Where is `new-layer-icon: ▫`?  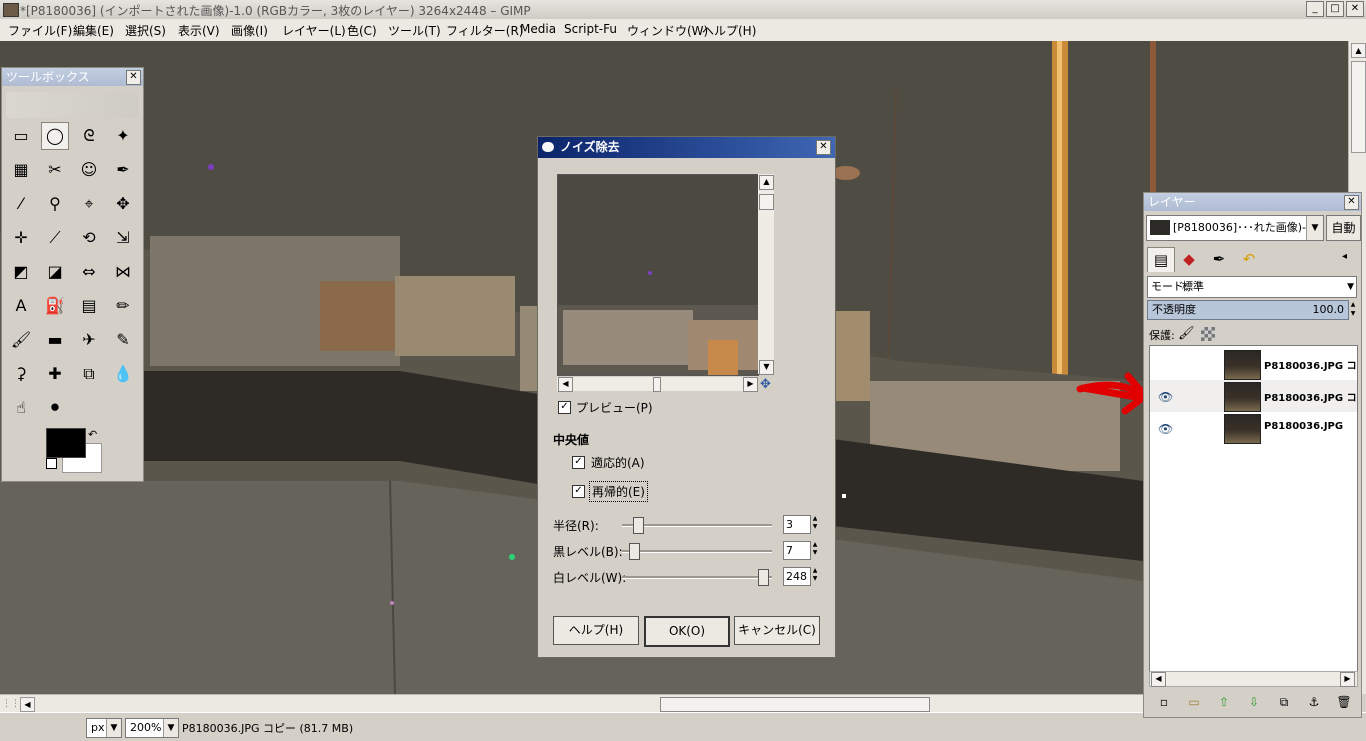
new-layer-icon: ▫ is located at coordinates (1164, 702).